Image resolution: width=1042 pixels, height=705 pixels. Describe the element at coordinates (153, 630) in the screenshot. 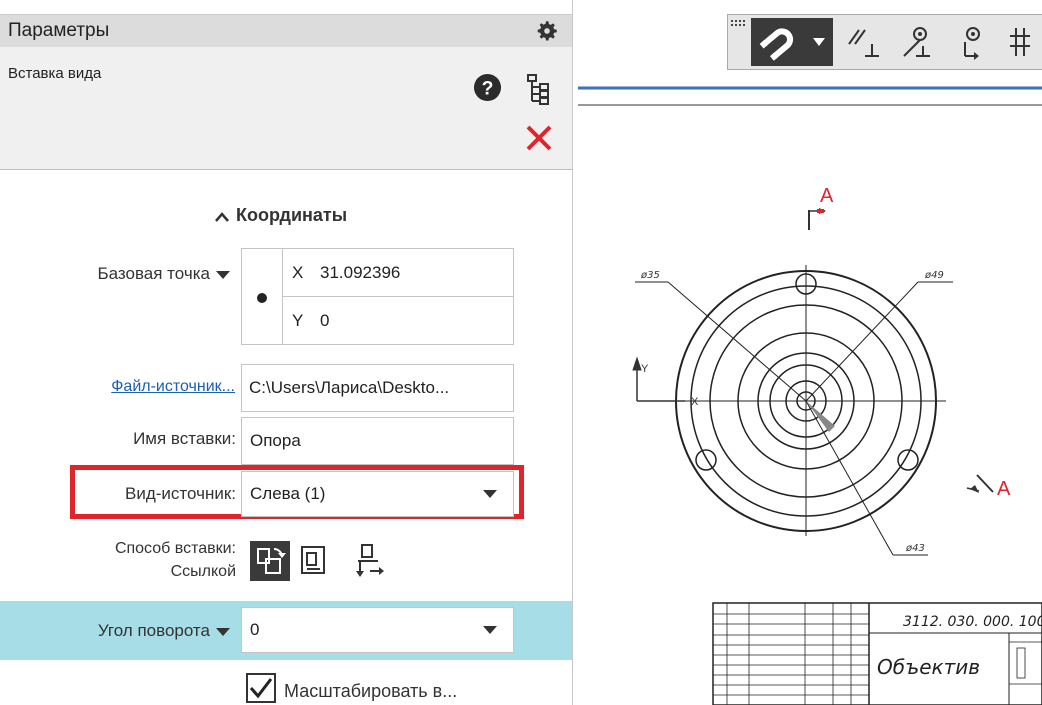

I see `rotation-text: Угол поворота` at that location.